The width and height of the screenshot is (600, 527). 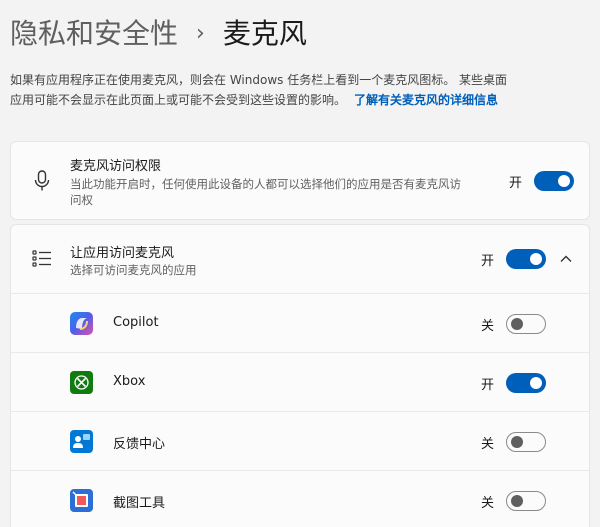 I want to click on microphone-access-subtitle-2: 问权, so click(x=81, y=200).